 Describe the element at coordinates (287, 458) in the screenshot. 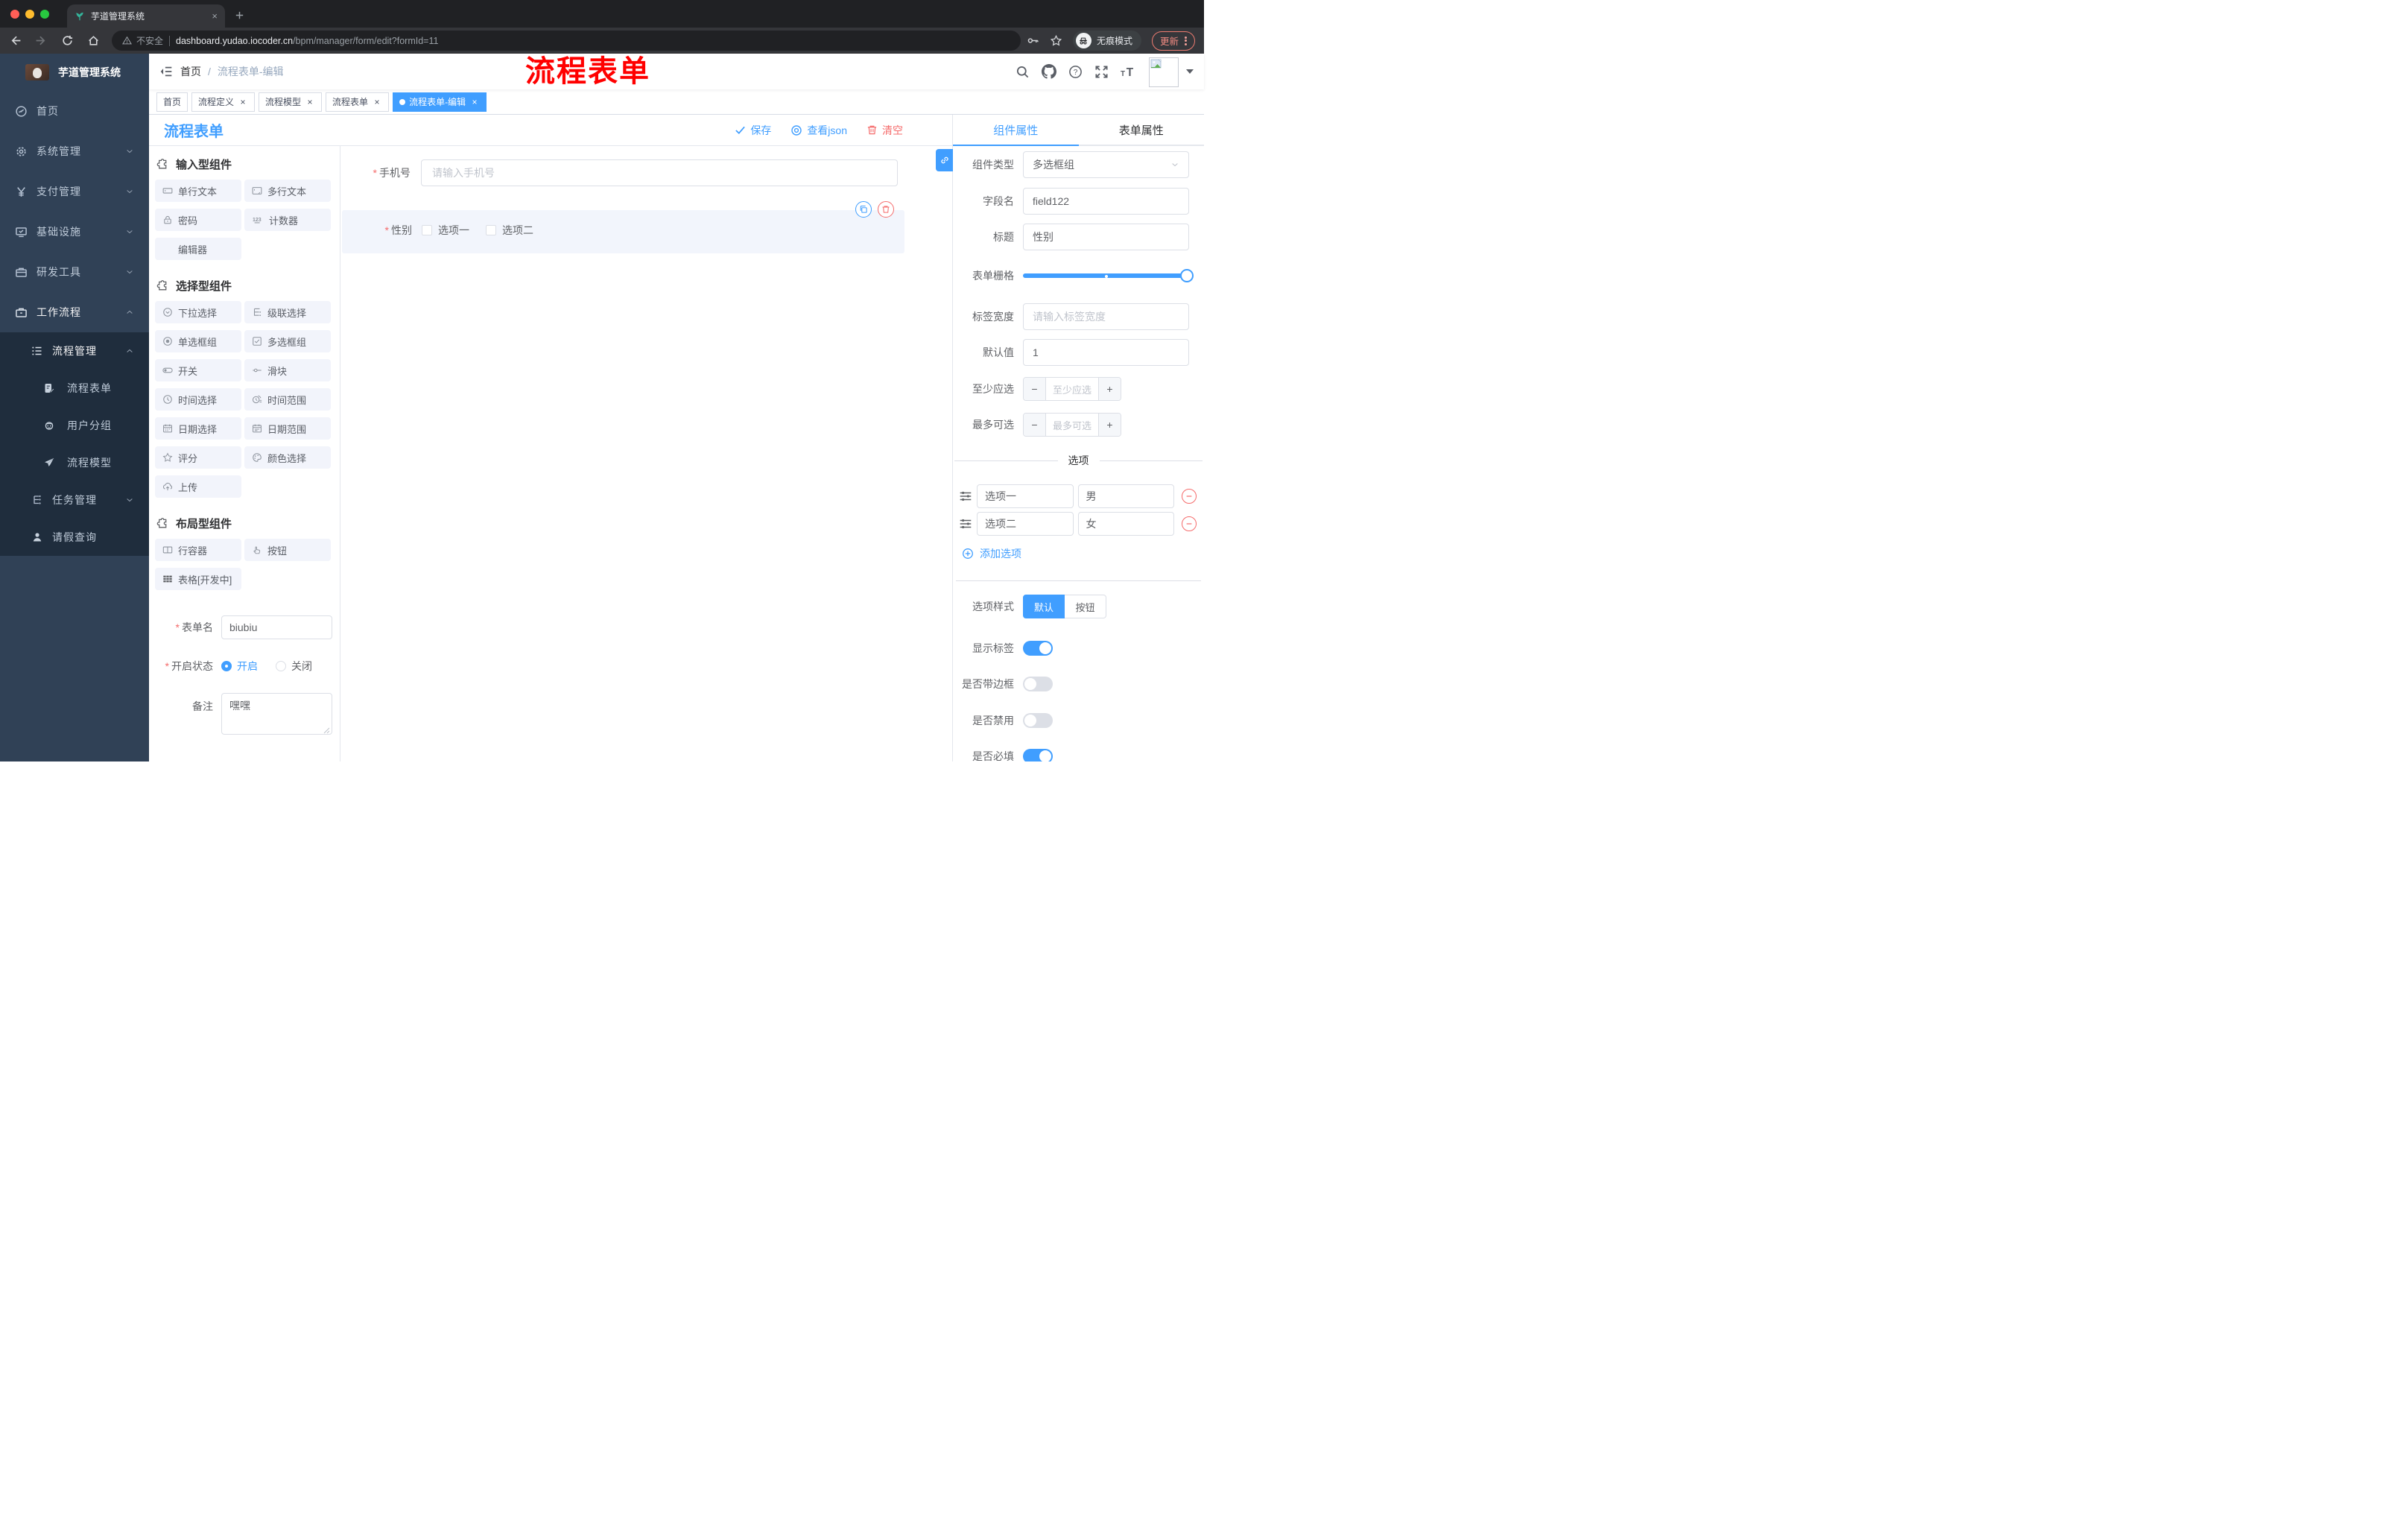

I see `palette-item-color-picker: 颜色选择` at that location.